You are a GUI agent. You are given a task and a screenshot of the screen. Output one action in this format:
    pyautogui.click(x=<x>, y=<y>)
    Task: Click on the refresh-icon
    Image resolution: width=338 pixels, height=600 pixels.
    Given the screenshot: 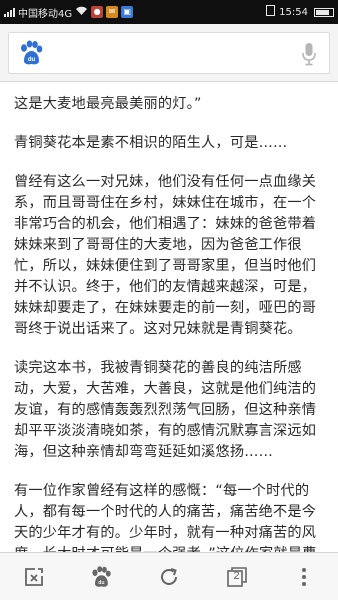 What is the action you would take?
    pyautogui.click(x=169, y=576)
    